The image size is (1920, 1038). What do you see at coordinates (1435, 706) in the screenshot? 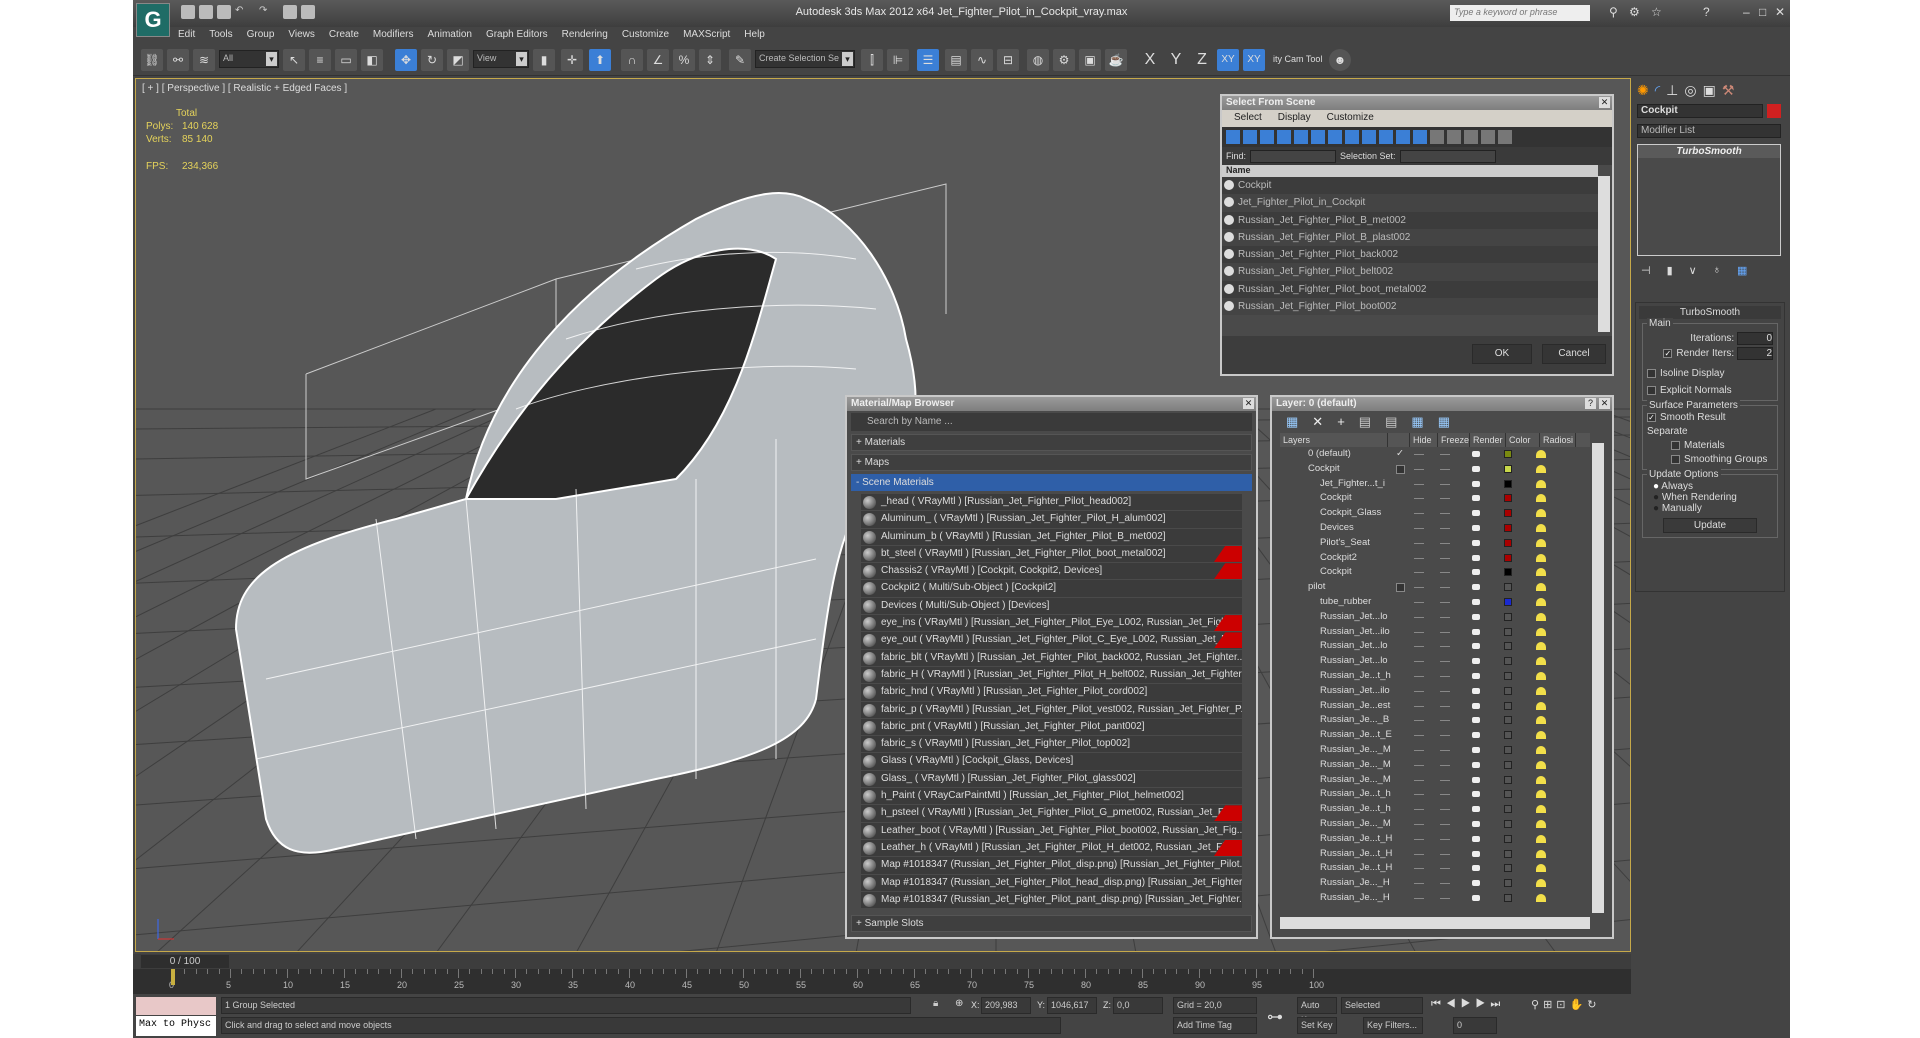
I see `layer-row: Russian_Je...est` at bounding box center [1435, 706].